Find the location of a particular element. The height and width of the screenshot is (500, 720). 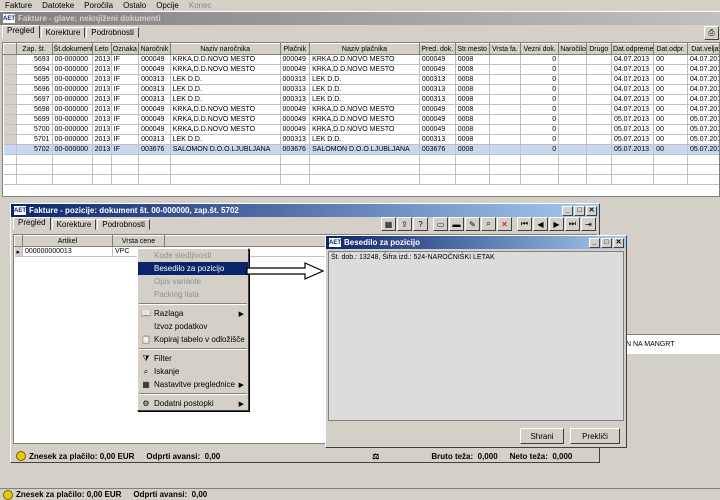

table-cell: SALOMON D.O.O.LJUBLJANA is located at coordinates (364, 149).